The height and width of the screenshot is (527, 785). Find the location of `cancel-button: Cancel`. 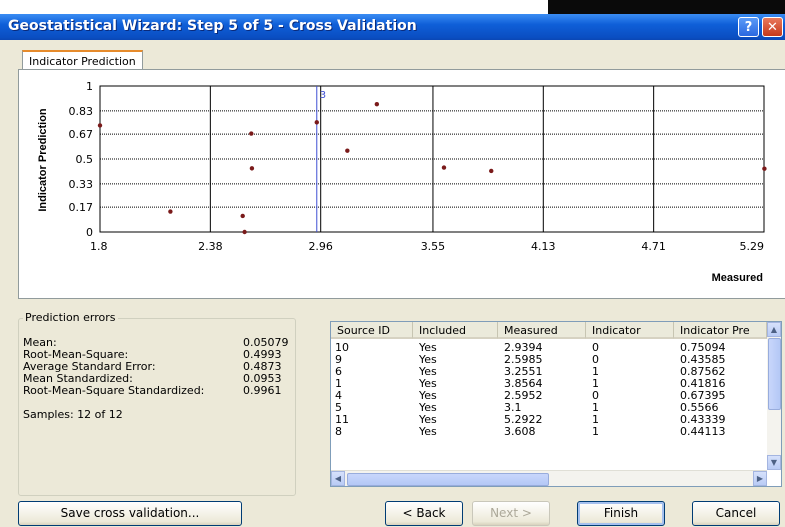

cancel-button: Cancel is located at coordinates (736, 513).